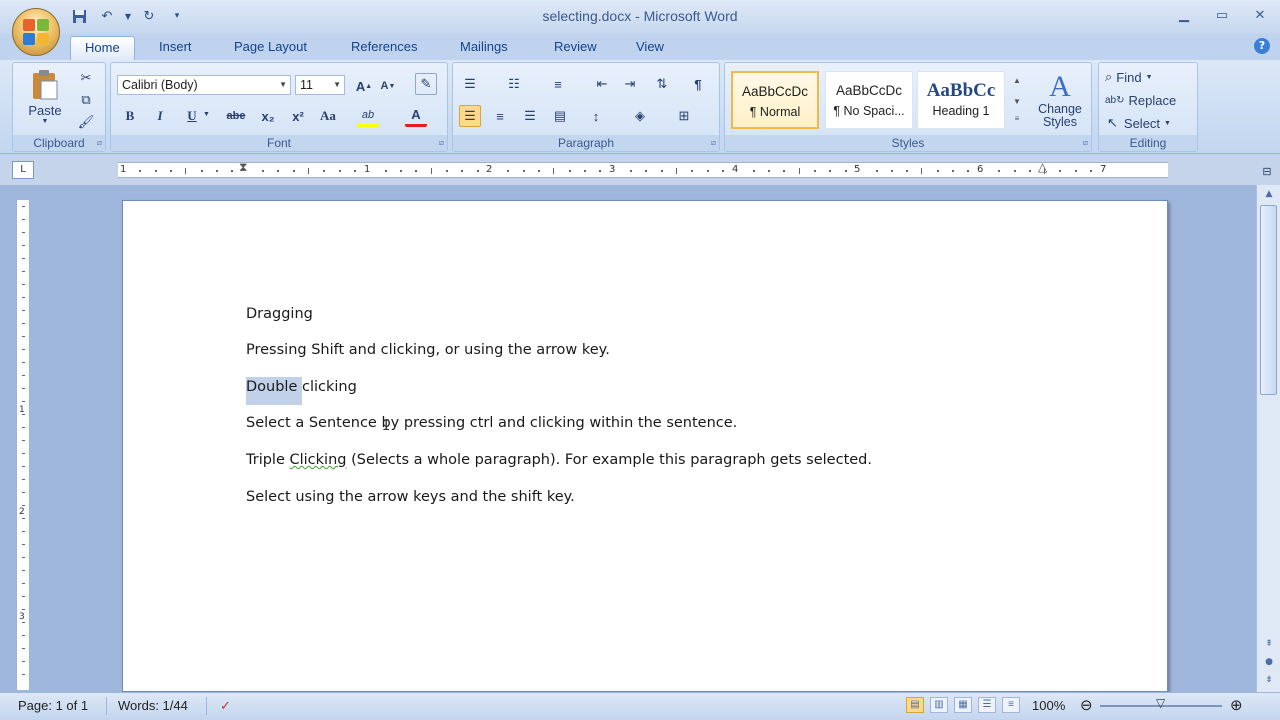  I want to click on tab-page-layout: Page Layout, so click(270, 48).